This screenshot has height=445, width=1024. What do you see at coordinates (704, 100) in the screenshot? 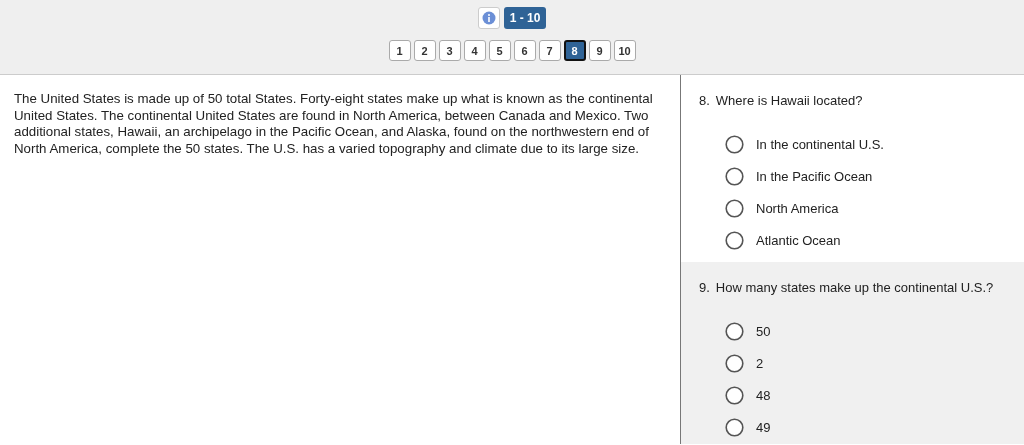
I see `question-number: 8.` at bounding box center [704, 100].